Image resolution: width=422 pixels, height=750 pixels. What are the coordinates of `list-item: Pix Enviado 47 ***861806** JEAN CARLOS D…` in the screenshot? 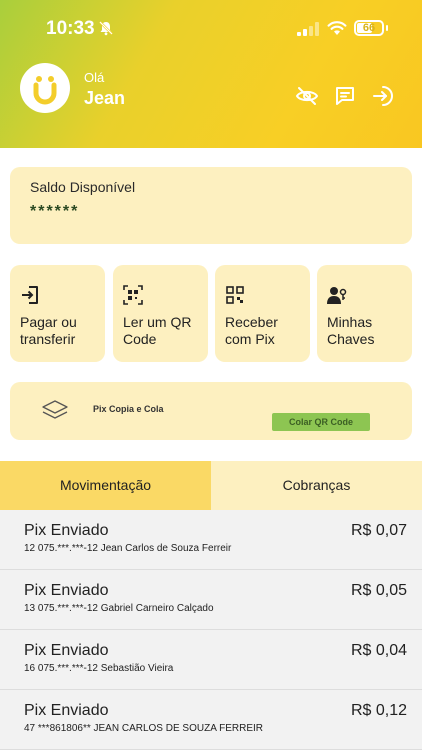 It's located at (211, 720).